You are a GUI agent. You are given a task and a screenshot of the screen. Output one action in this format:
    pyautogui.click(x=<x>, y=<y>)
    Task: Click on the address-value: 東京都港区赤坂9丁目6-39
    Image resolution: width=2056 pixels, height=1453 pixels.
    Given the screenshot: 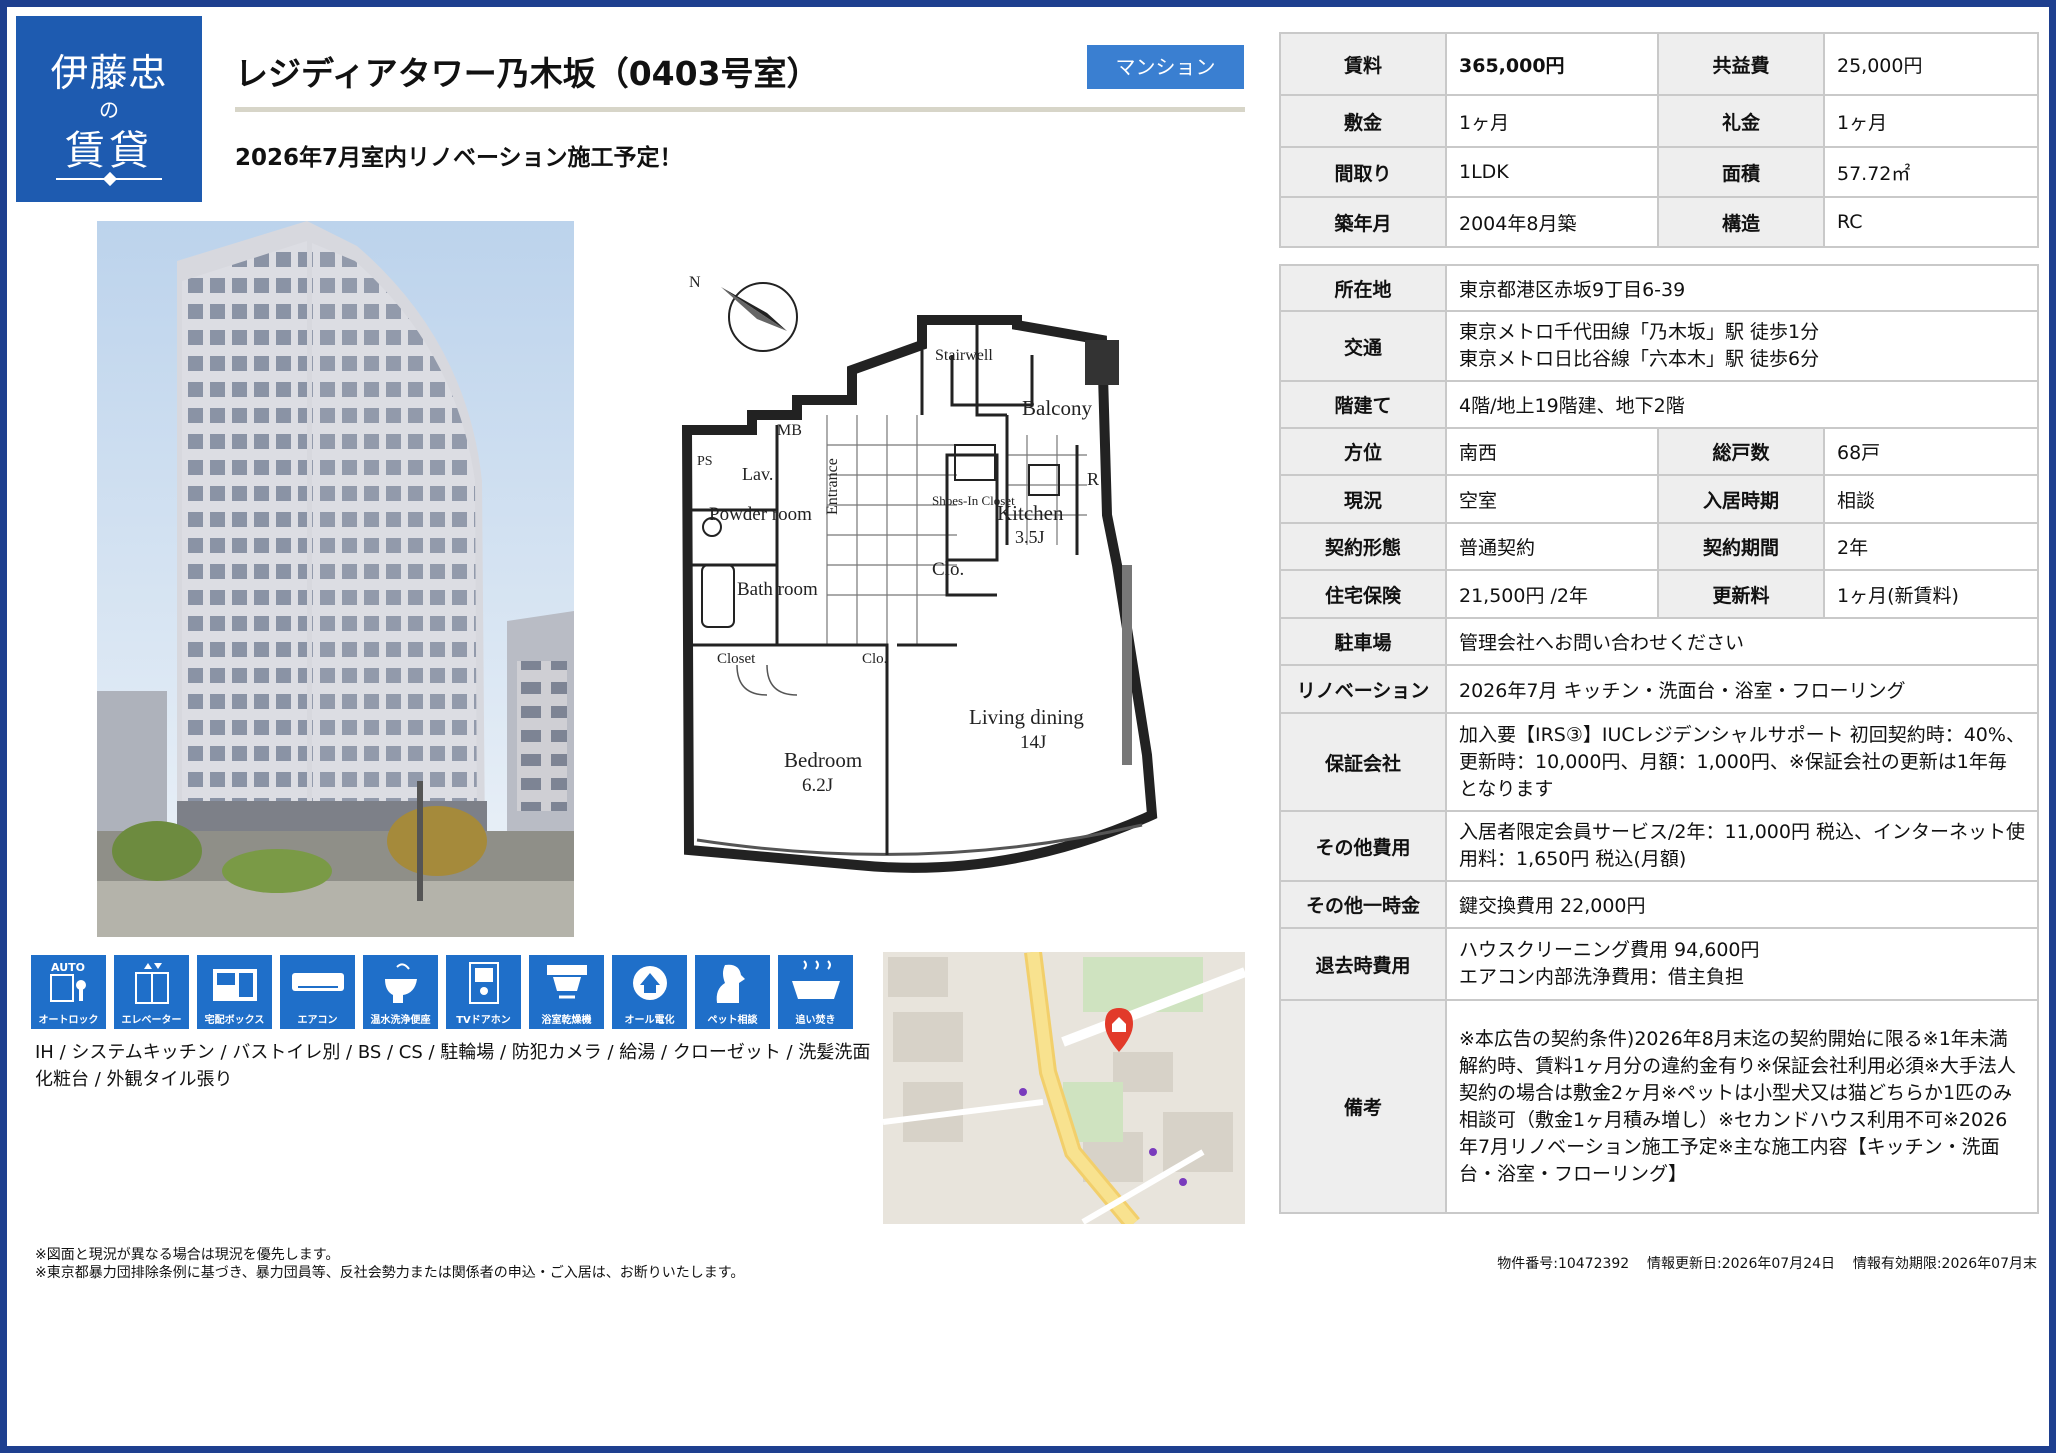 What is the action you would take?
    pyautogui.click(x=1742, y=288)
    